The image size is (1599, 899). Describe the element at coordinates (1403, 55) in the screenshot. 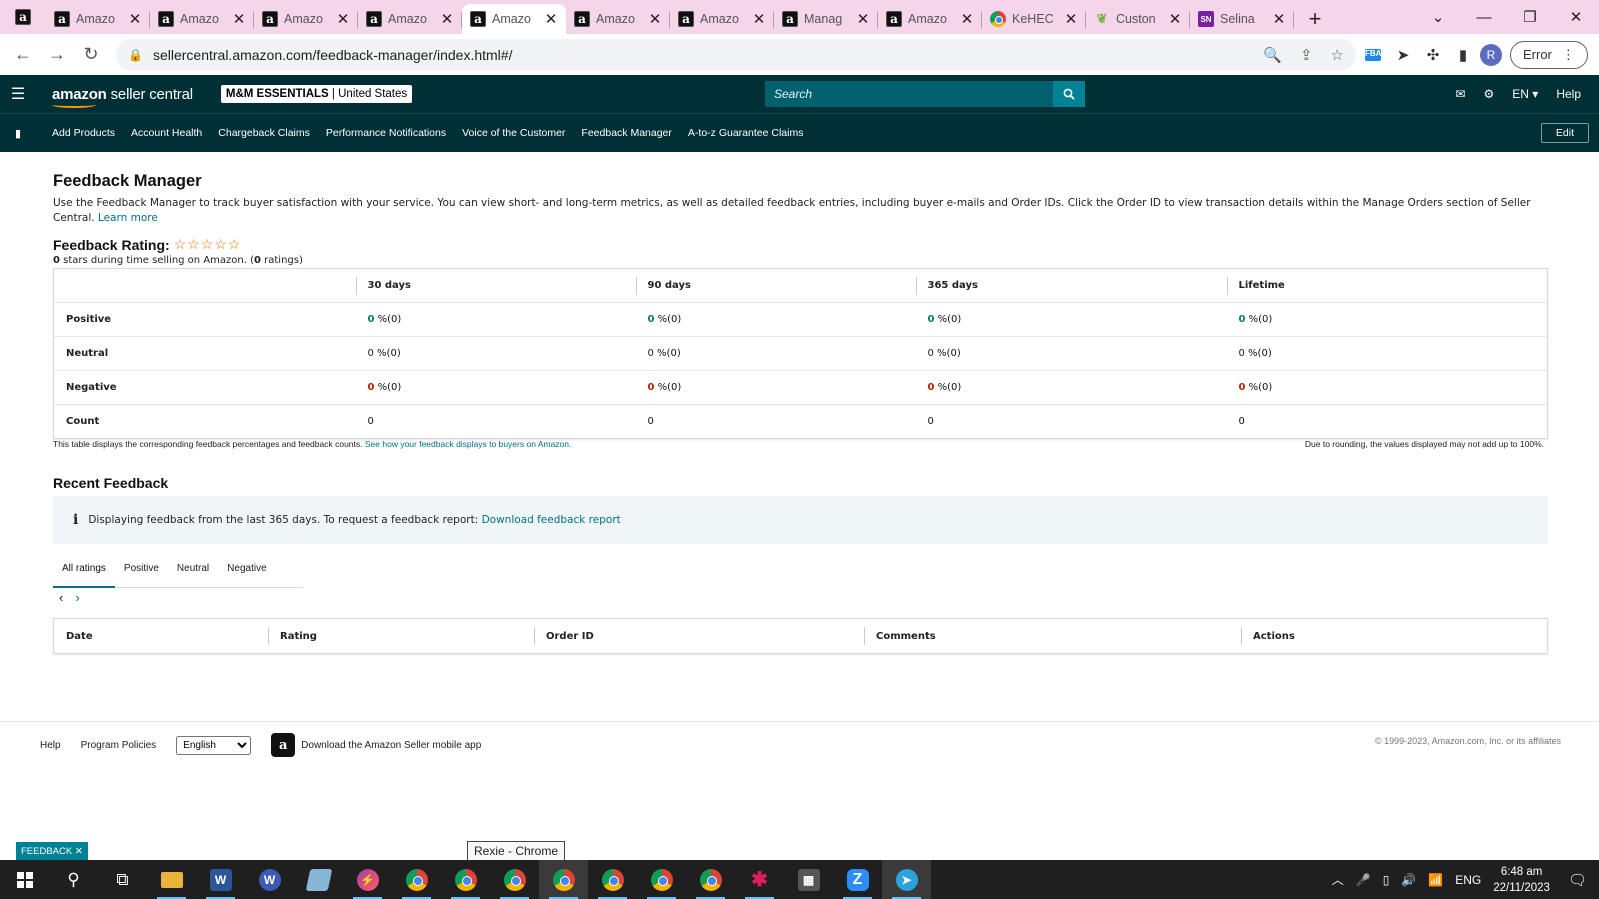

I see `arrow-extension-icon: ➤` at that location.